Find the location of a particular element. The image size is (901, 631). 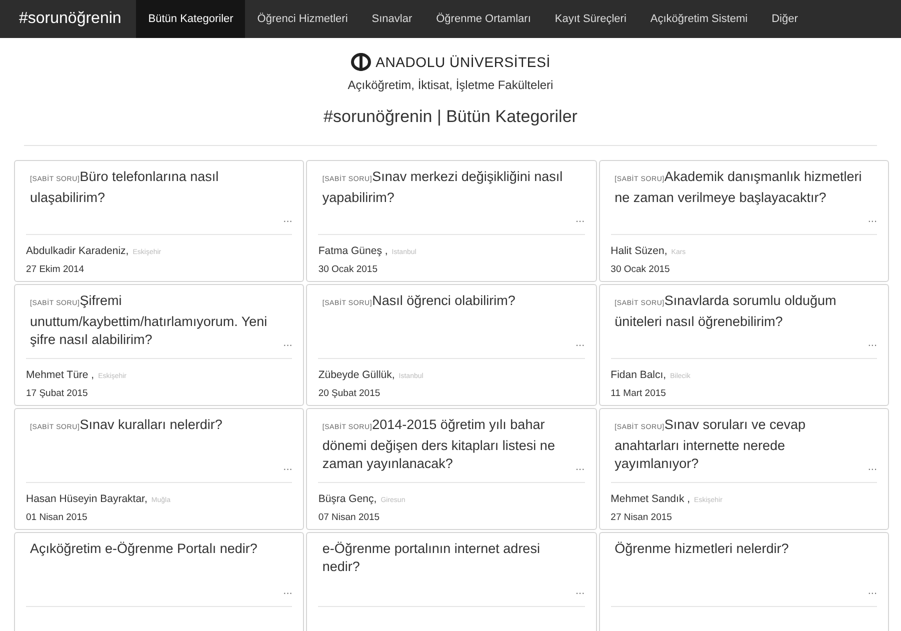

question-date: 20 Şubat 2015 is located at coordinates (350, 393).